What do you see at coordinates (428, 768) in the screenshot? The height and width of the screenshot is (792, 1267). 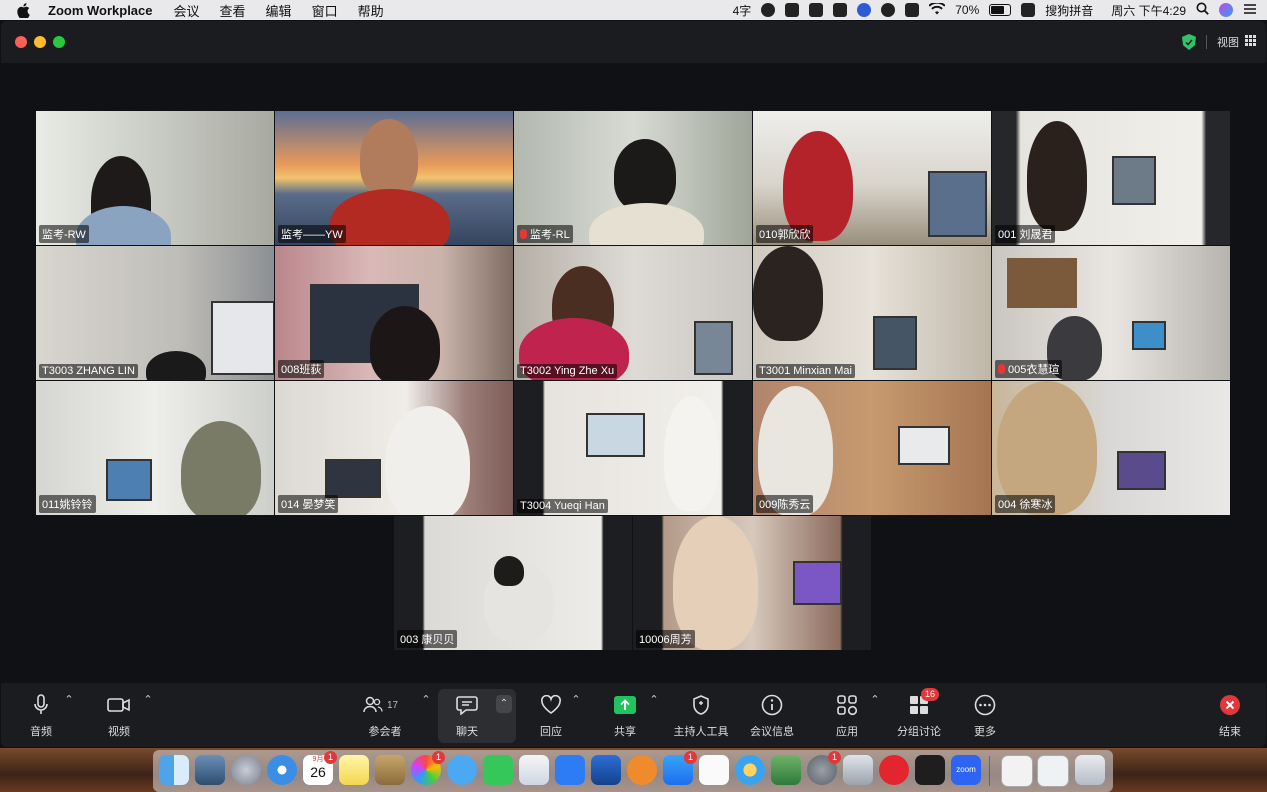 I see `photos-icon: 1` at bounding box center [428, 768].